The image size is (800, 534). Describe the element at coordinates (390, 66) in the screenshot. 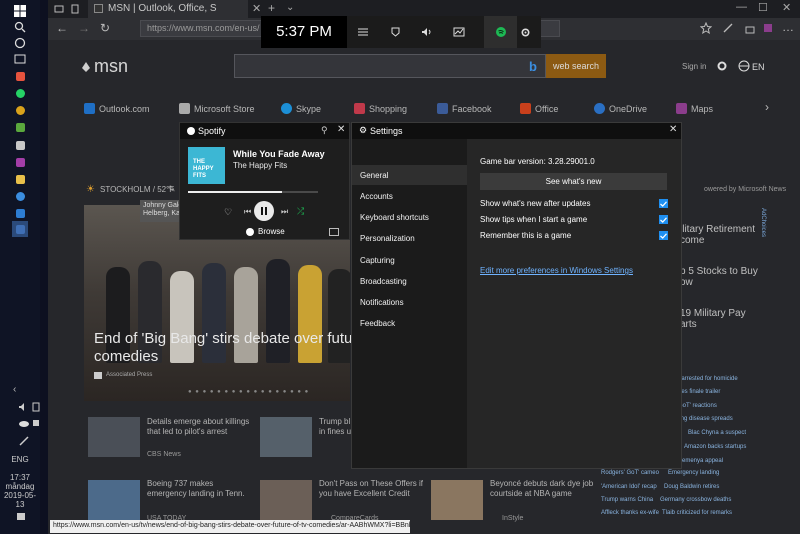

I see `msn-search-input: b` at that location.